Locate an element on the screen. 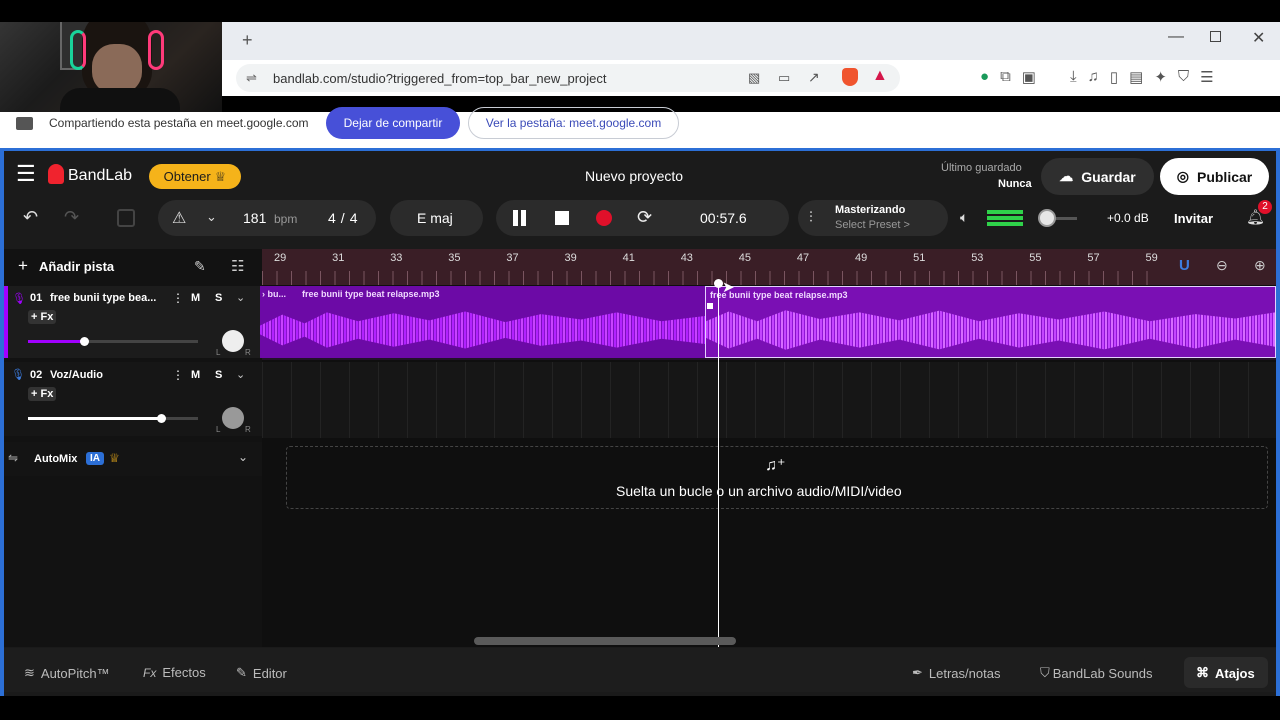 This screenshot has height=720, width=1280. horizontal-scrollbar is located at coordinates (605, 641).